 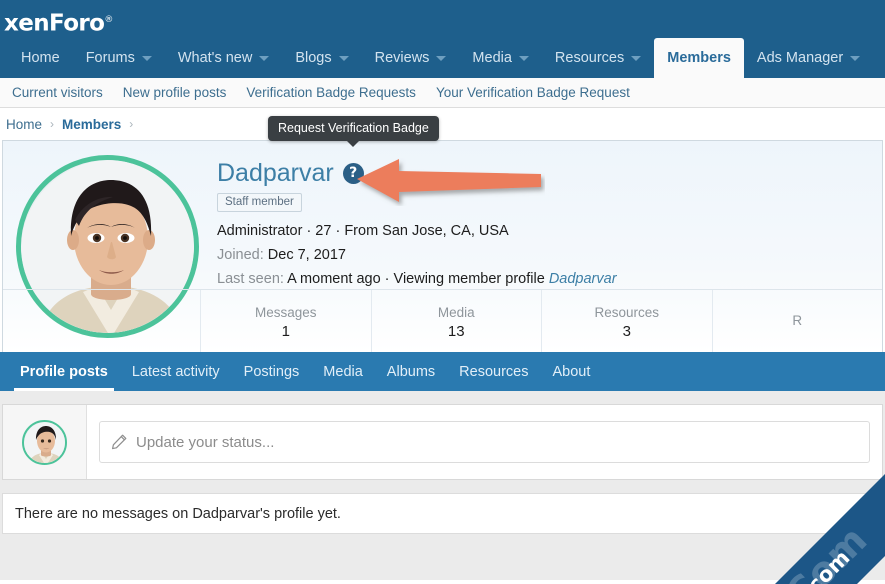 I want to click on profile-name-row: Dadparvar ?, so click(x=290, y=173).